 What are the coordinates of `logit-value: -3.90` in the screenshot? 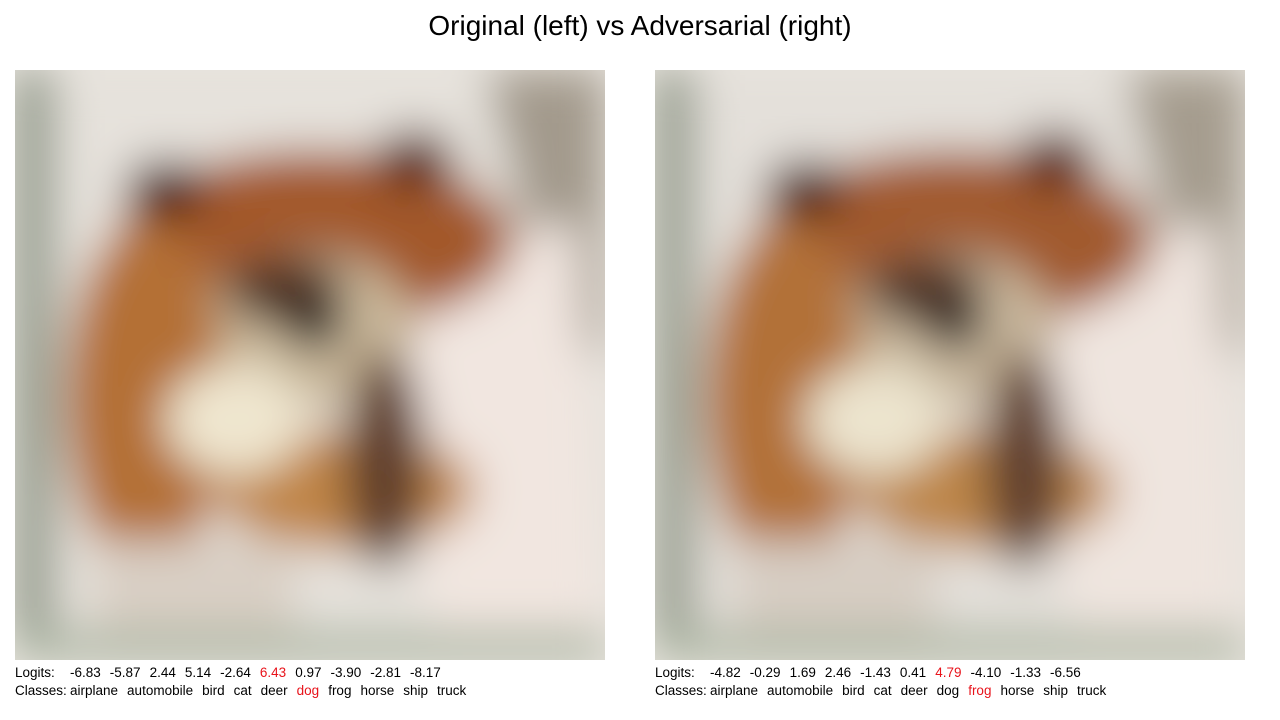 It's located at (346, 672).